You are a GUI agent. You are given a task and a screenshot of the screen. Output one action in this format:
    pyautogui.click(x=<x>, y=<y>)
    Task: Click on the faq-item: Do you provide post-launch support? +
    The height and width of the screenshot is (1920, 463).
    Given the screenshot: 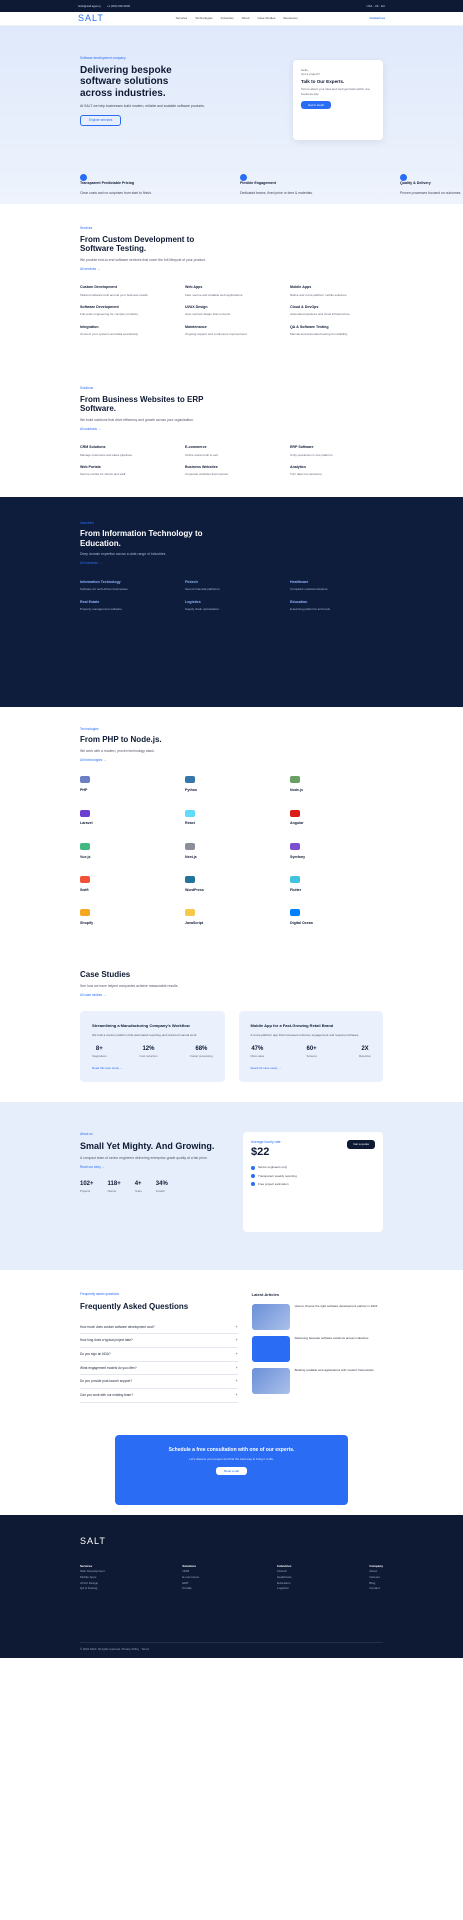 What is the action you would take?
    pyautogui.click(x=159, y=1382)
    